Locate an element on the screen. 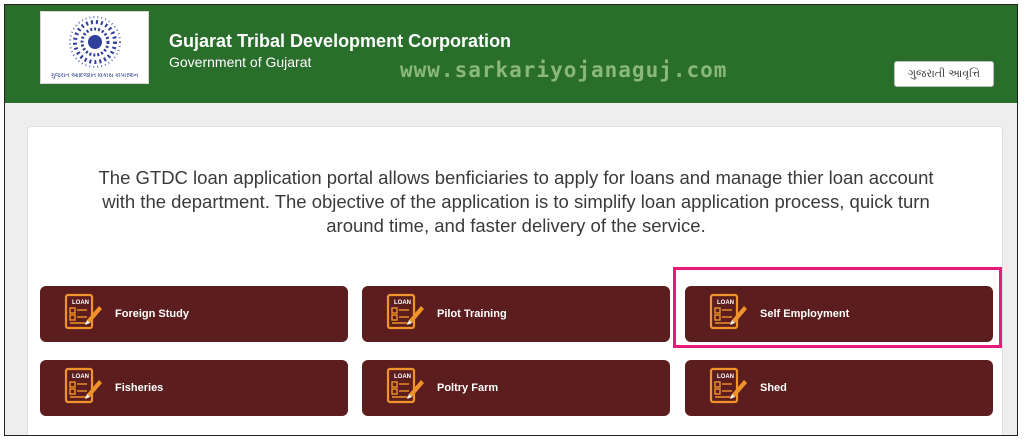 The image size is (1024, 440). watermark-text: www.sarkariyojanaguj.com is located at coordinates (564, 70).